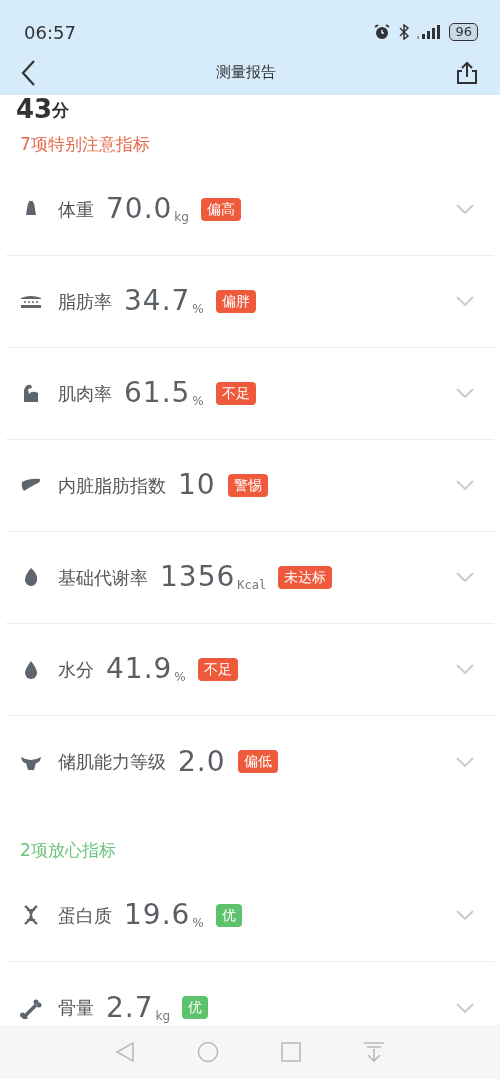 The height and width of the screenshot is (1079, 500). I want to click on metric-name: 内脏脂肪指数, so click(112, 485).